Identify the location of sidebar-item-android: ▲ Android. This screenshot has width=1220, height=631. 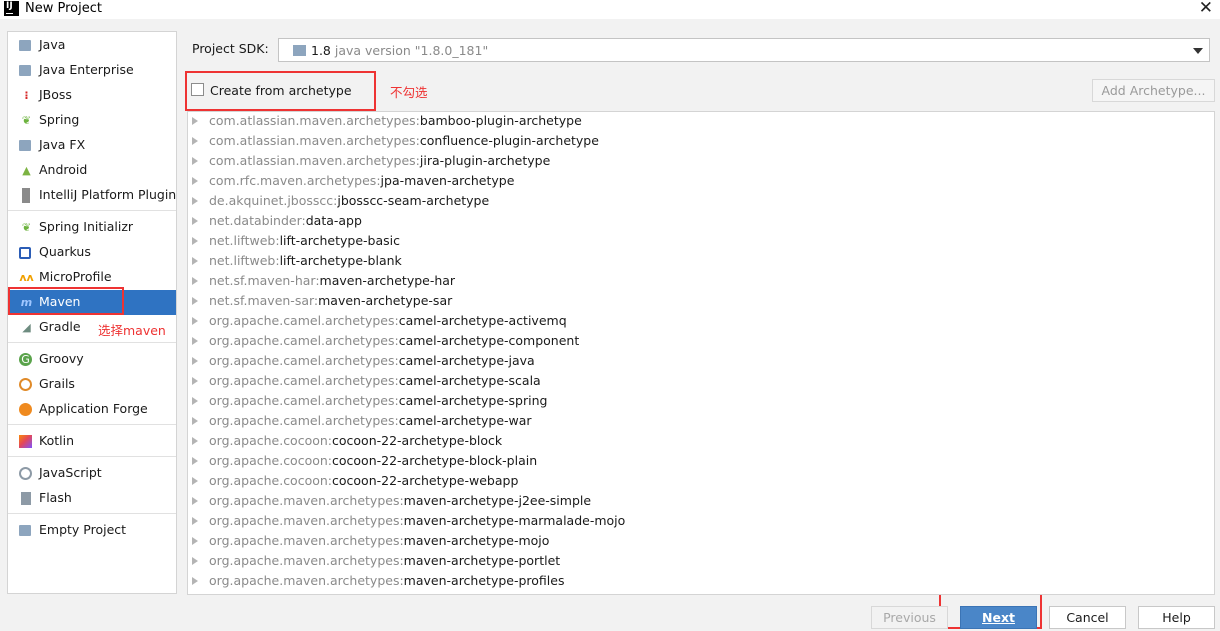
(92, 170).